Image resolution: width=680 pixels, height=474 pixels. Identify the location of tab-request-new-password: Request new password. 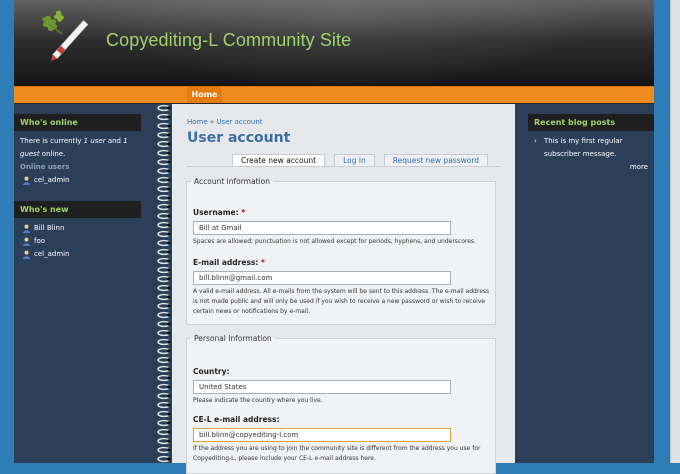
(436, 160).